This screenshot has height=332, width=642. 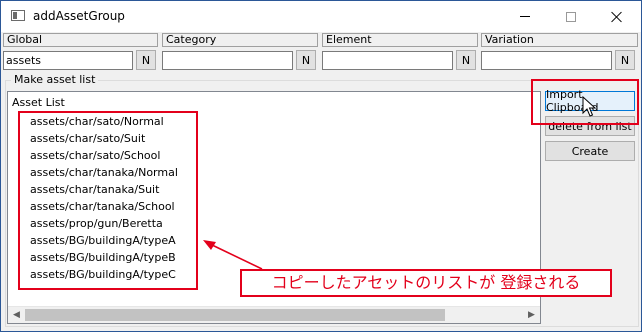 I want to click on scroll-right-icon: ▶, so click(x=531, y=315).